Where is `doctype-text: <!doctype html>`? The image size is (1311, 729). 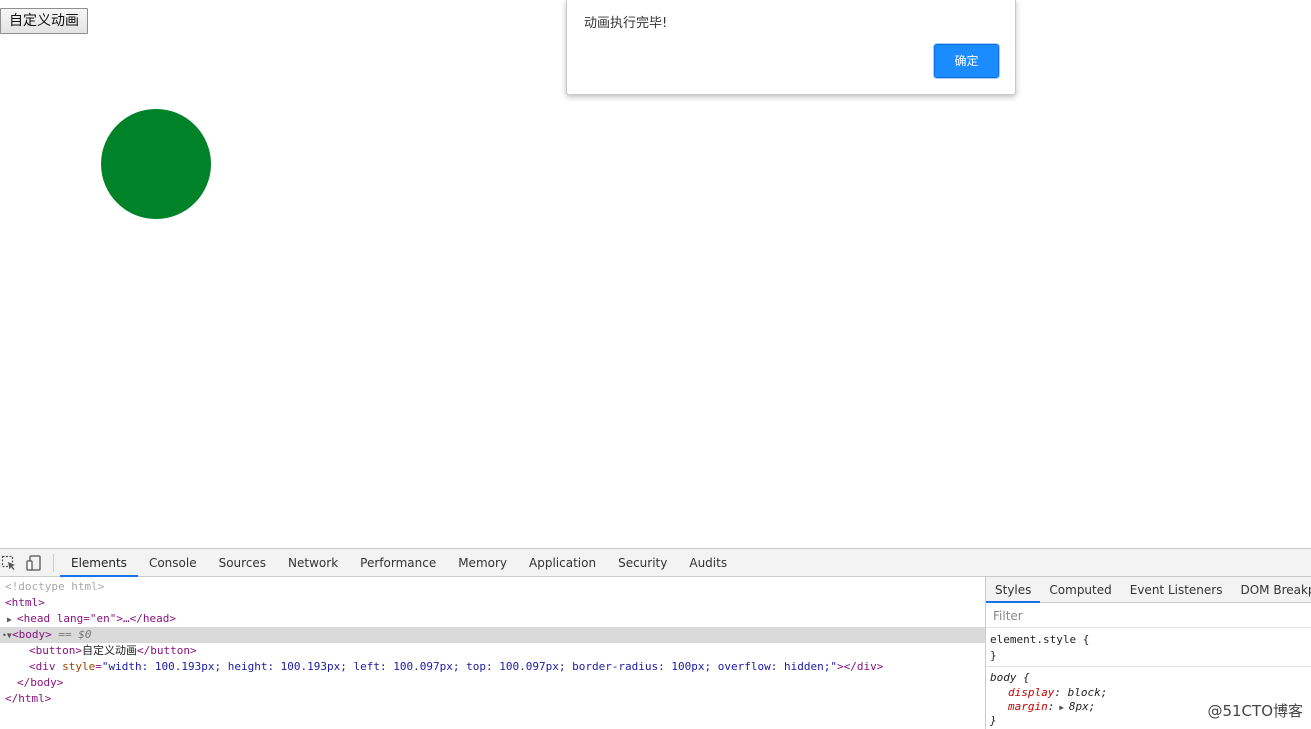 doctype-text: <!doctype html> is located at coordinates (55, 586).